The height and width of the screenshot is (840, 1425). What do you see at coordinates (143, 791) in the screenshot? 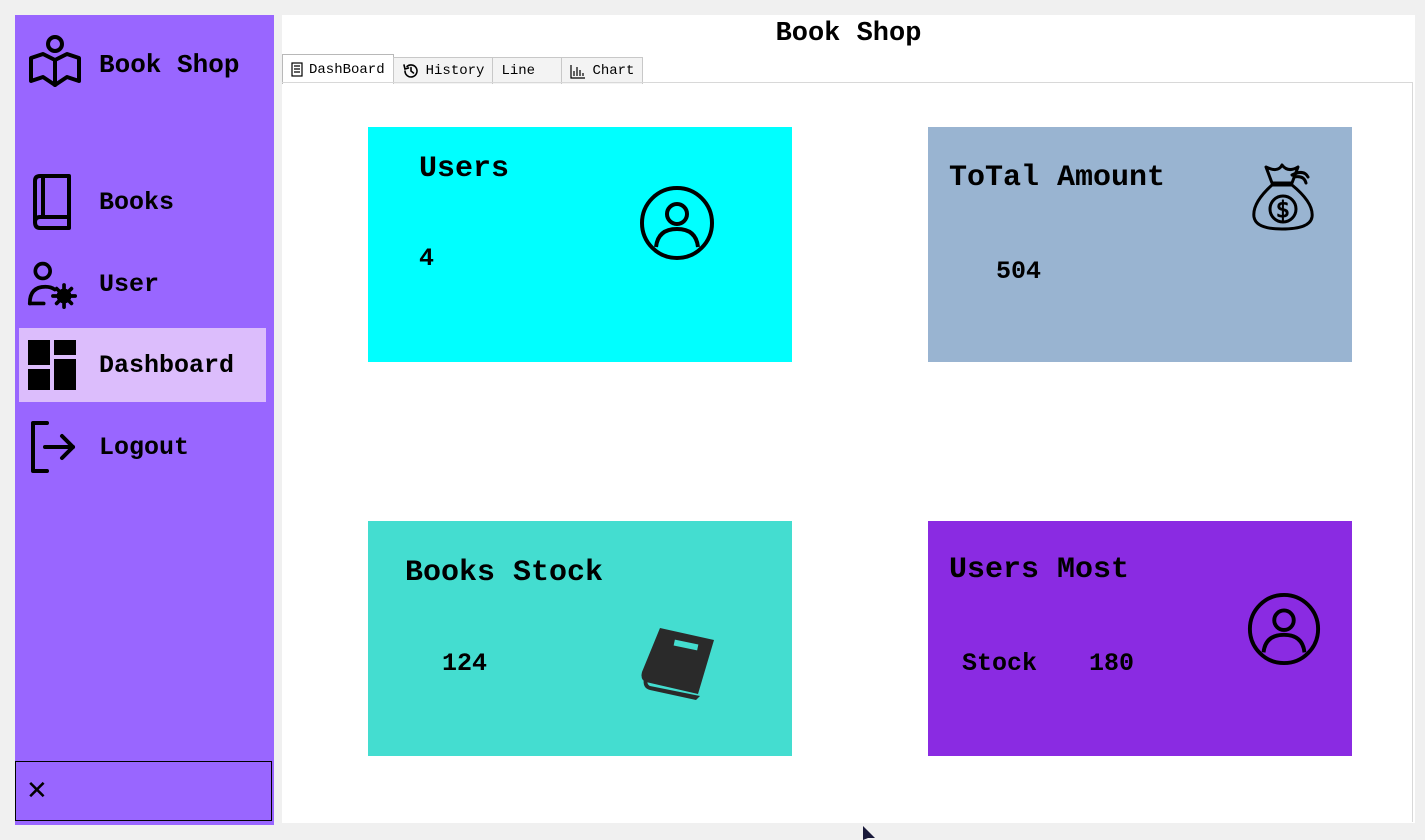
I see `close-button: ✕` at bounding box center [143, 791].